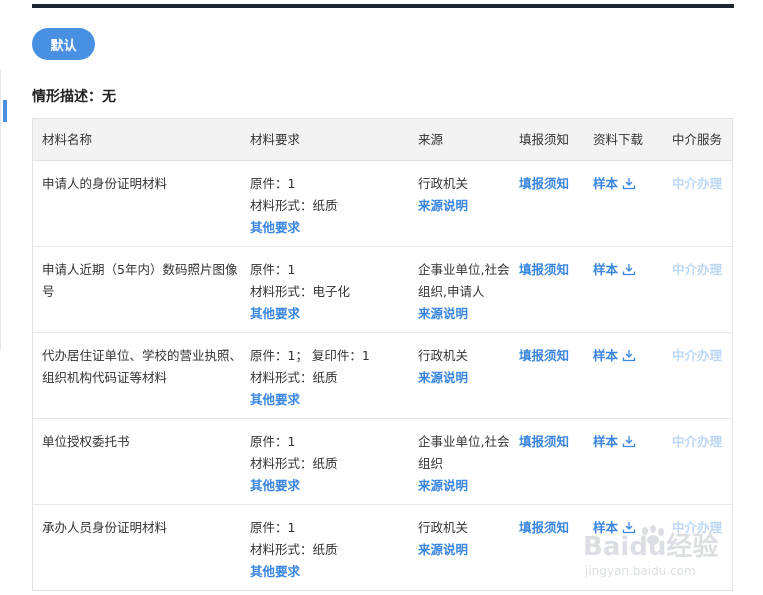 Image resolution: width=763 pixels, height=595 pixels. Describe the element at coordinates (382, 140) in the screenshot. I see `table-header: 材料名称 材料要求 来源 填报须知 资料下载 中介服务` at that location.